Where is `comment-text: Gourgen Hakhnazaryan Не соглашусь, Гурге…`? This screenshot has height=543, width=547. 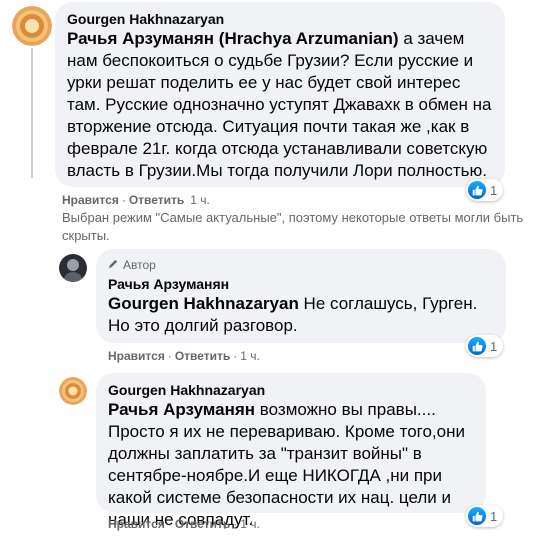 comment-text: Gourgen Hakhnazaryan Не соглашусь, Гурге… is located at coordinates (293, 314).